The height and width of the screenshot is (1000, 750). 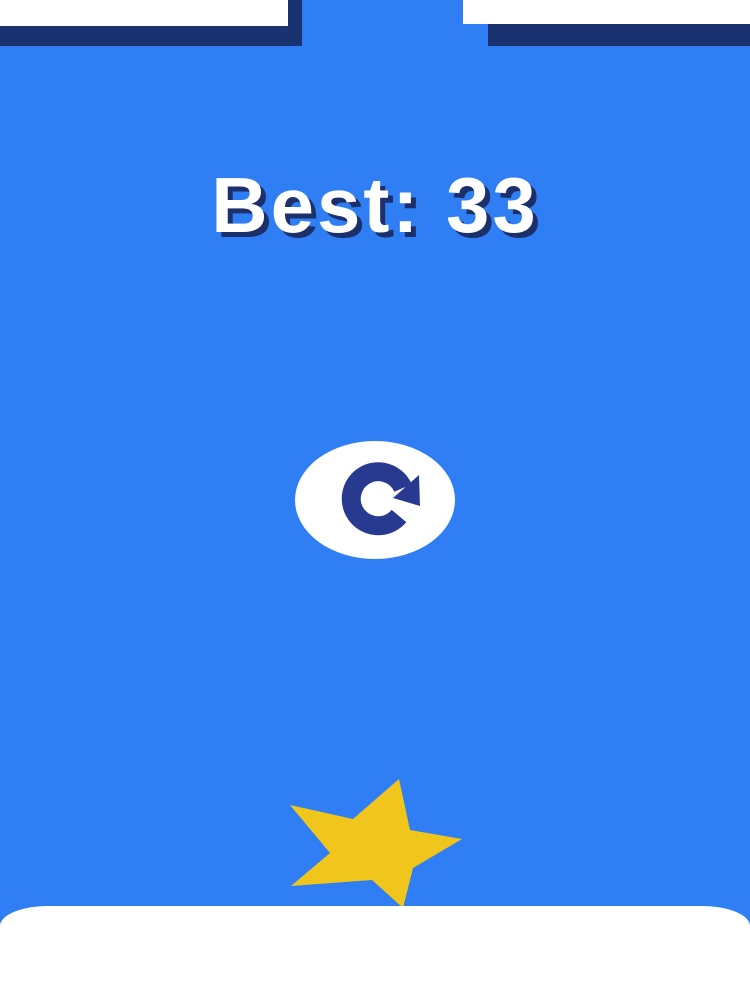 What do you see at coordinates (376, 843) in the screenshot?
I see `star` at bounding box center [376, 843].